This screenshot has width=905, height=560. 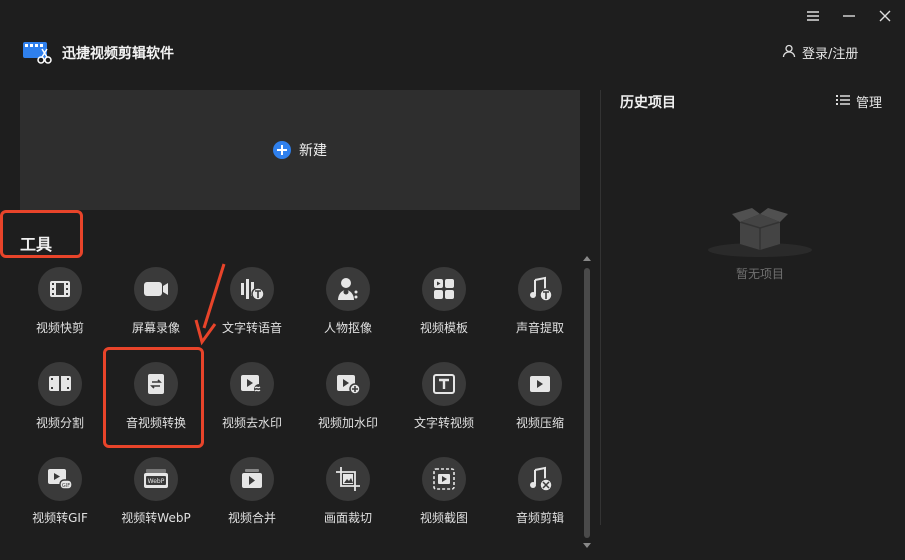 I want to click on scroll-up-icon, so click(x=587, y=258).